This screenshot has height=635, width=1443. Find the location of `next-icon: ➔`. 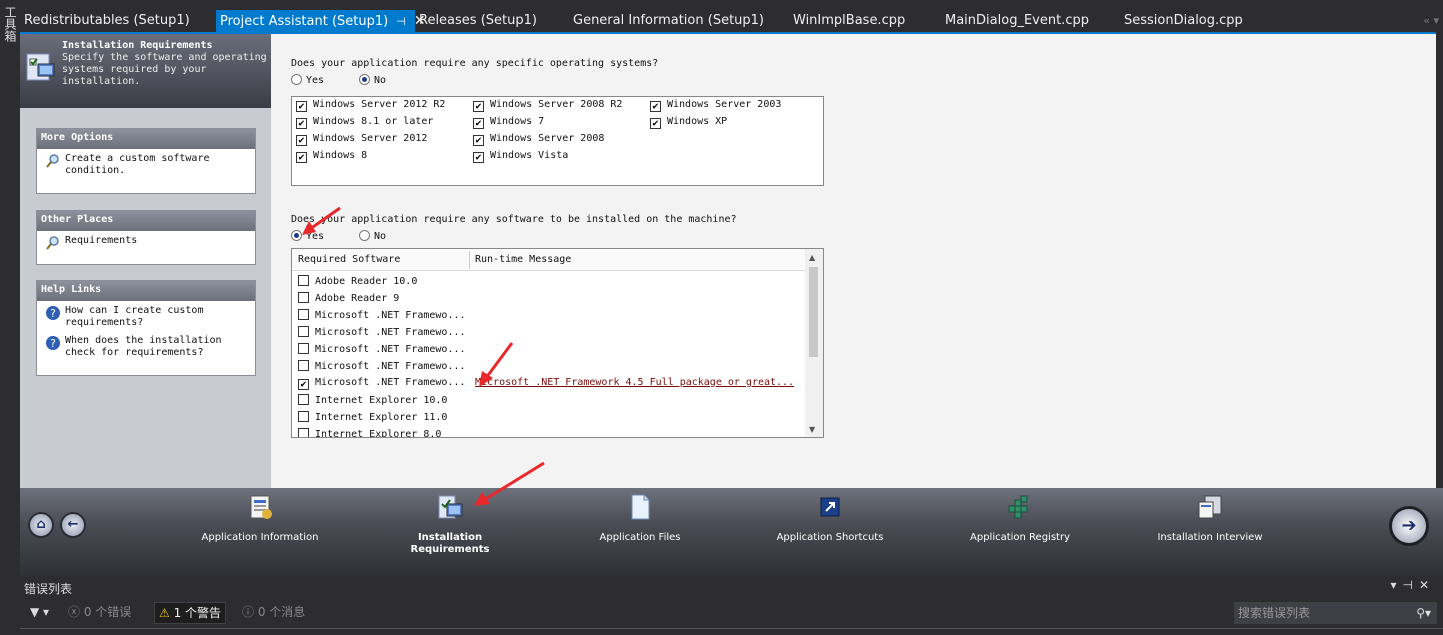

next-icon: ➔ is located at coordinates (1409, 526).